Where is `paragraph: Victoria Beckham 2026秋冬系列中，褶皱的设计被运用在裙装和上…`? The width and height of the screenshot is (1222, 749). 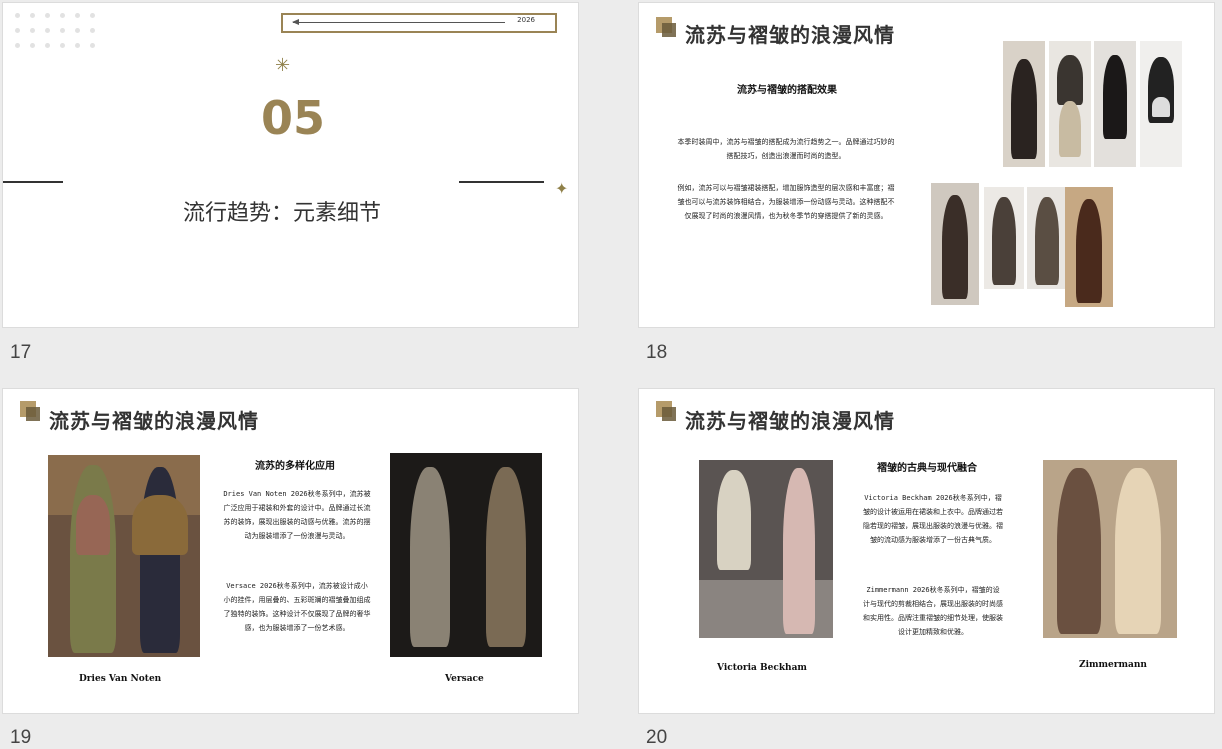
paragraph: Victoria Beckham 2026秋冬系列中，褶皱的设计被运用在裙装和上… is located at coordinates (933, 519).